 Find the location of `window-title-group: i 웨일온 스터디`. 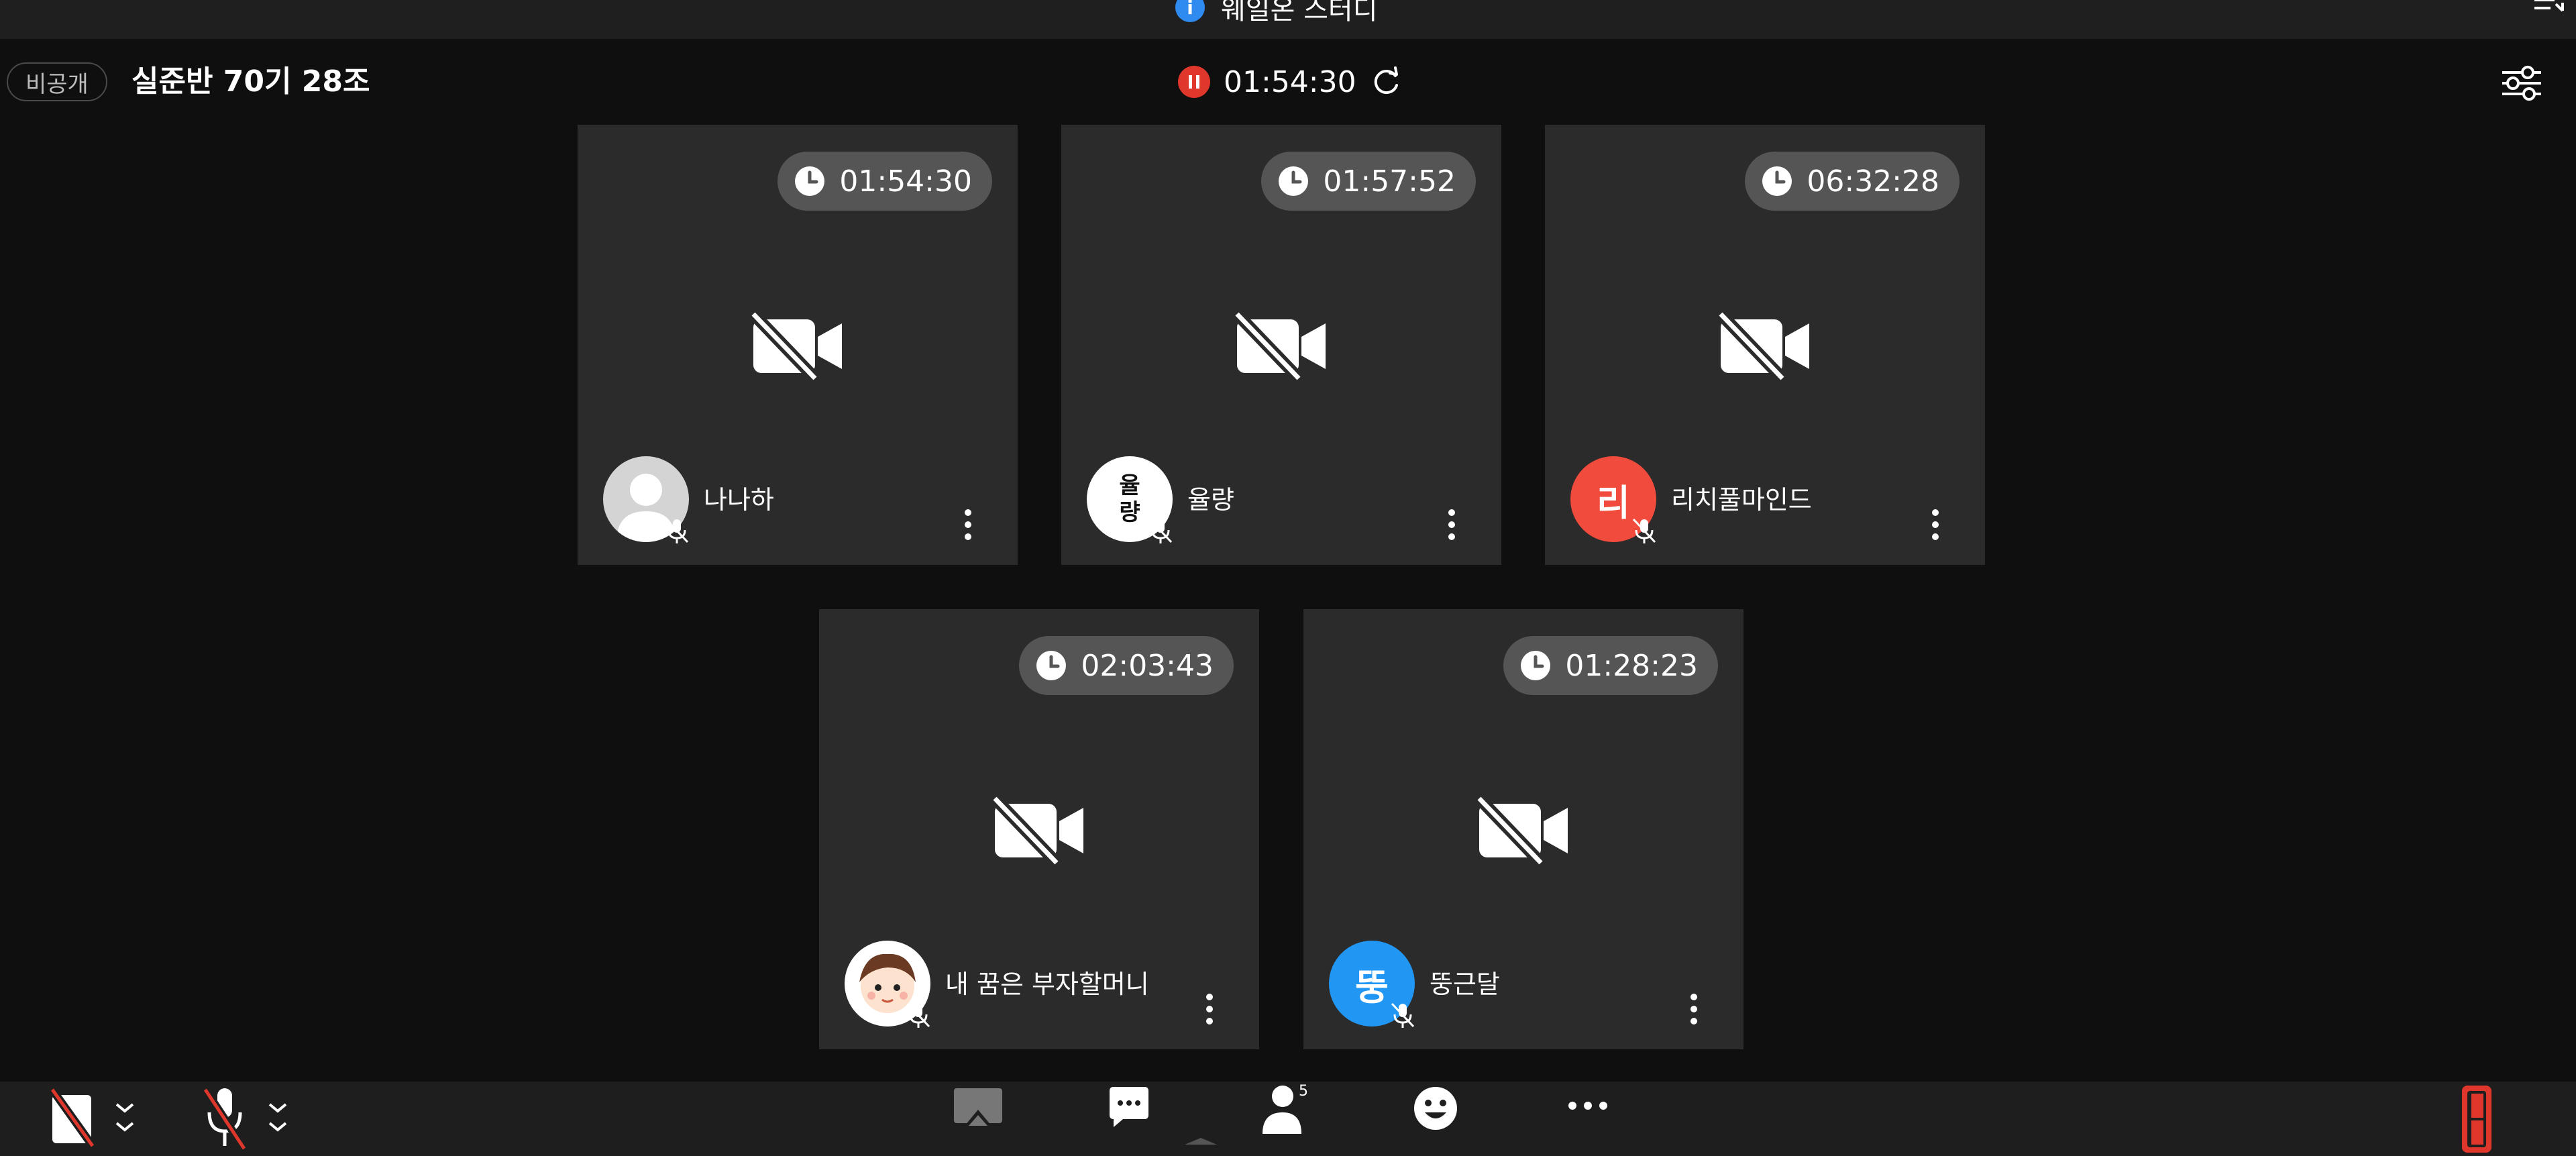

window-title-group: i 웨일온 스터디 is located at coordinates (1276, 13).